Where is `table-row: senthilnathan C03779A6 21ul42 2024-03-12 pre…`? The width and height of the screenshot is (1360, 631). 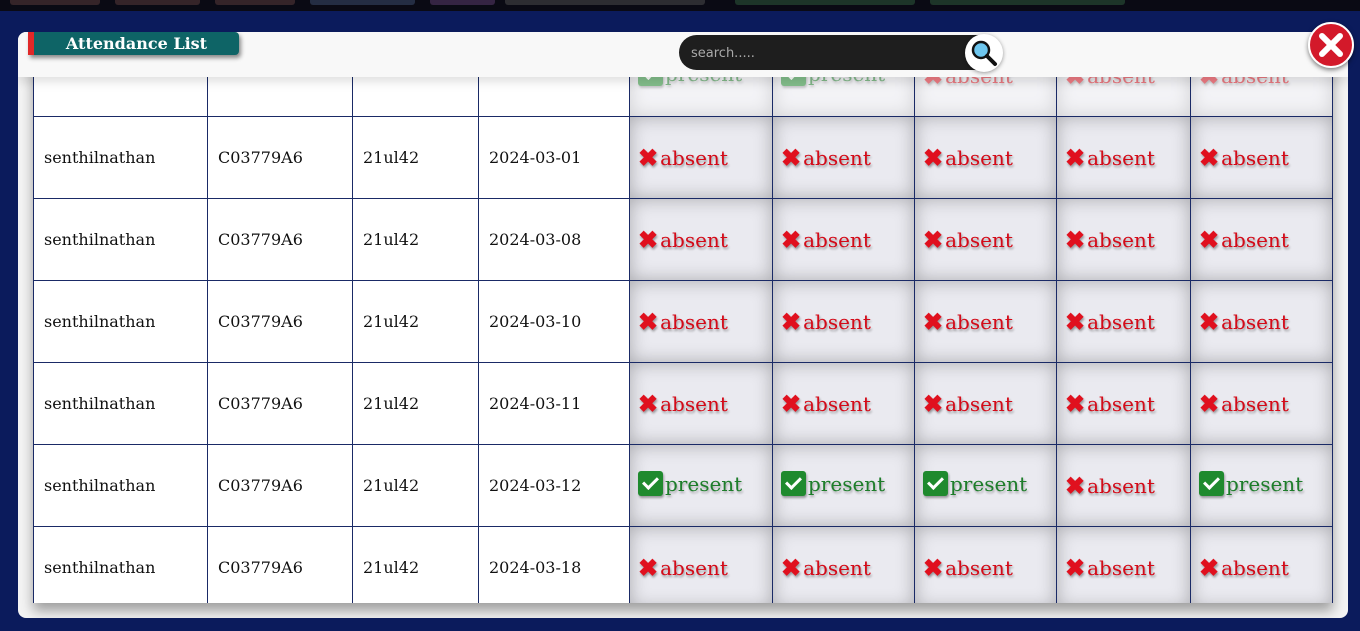
table-row: senthilnathan C03779A6 21ul42 2024-03-12 pre… is located at coordinates (683, 485).